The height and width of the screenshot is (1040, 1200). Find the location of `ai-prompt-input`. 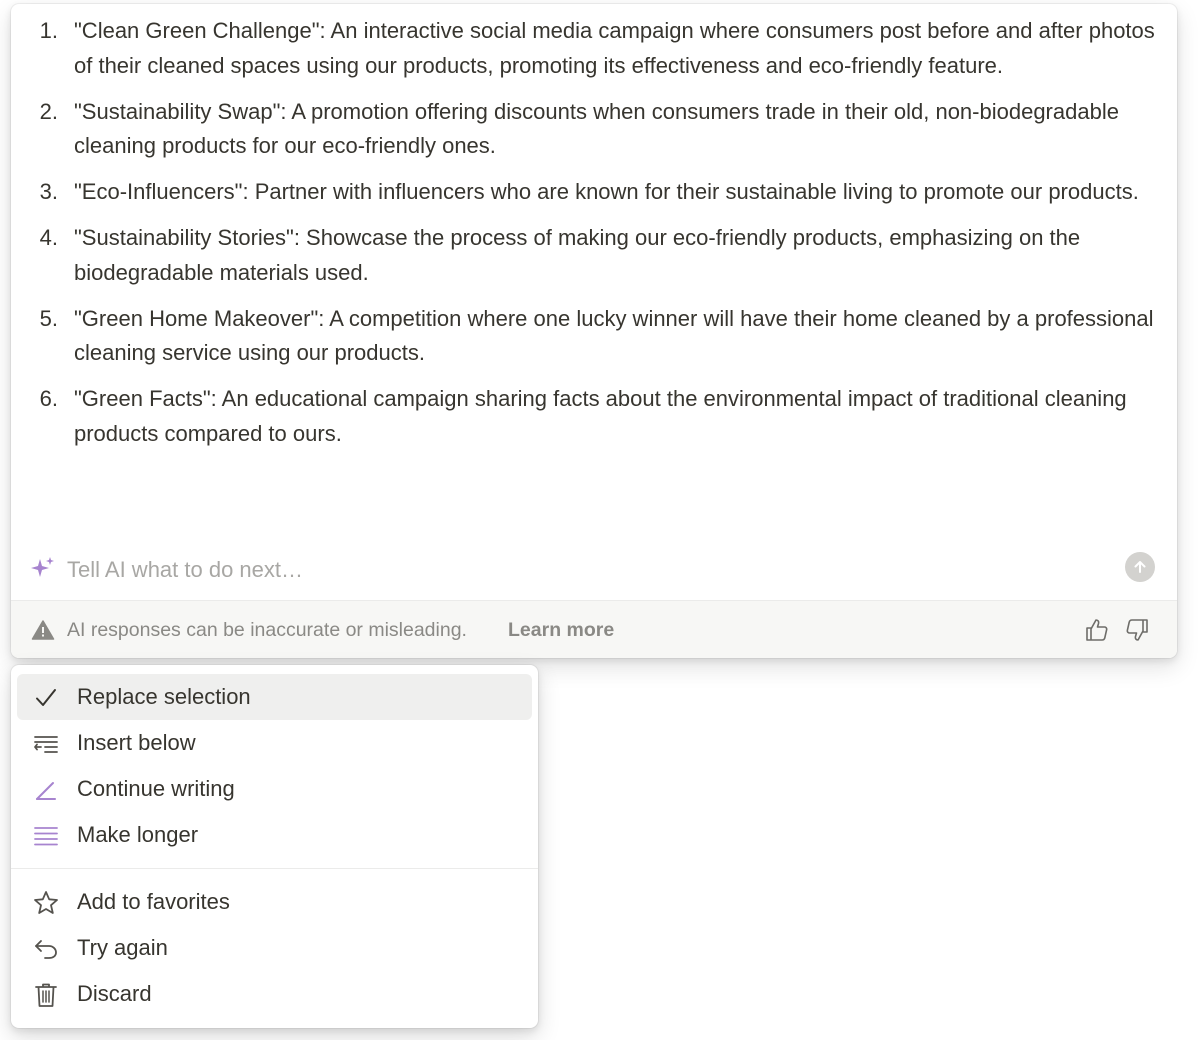

ai-prompt-input is located at coordinates (567, 570).